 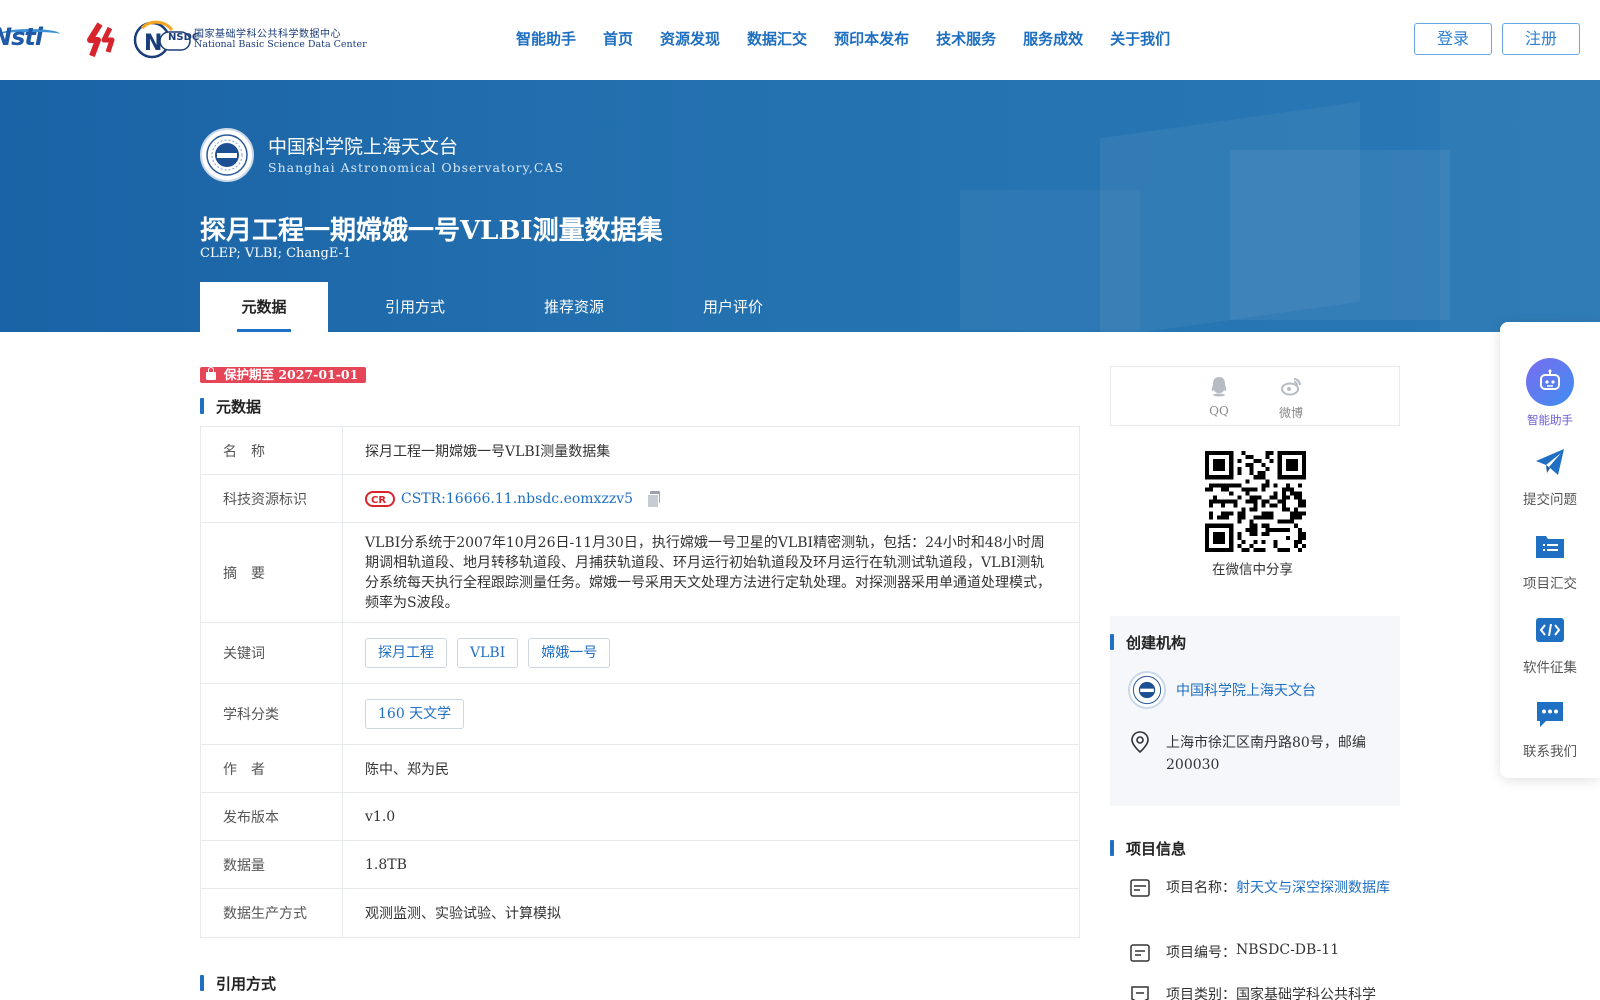 I want to click on float-software-button: 软件征集, so click(x=1550, y=645).